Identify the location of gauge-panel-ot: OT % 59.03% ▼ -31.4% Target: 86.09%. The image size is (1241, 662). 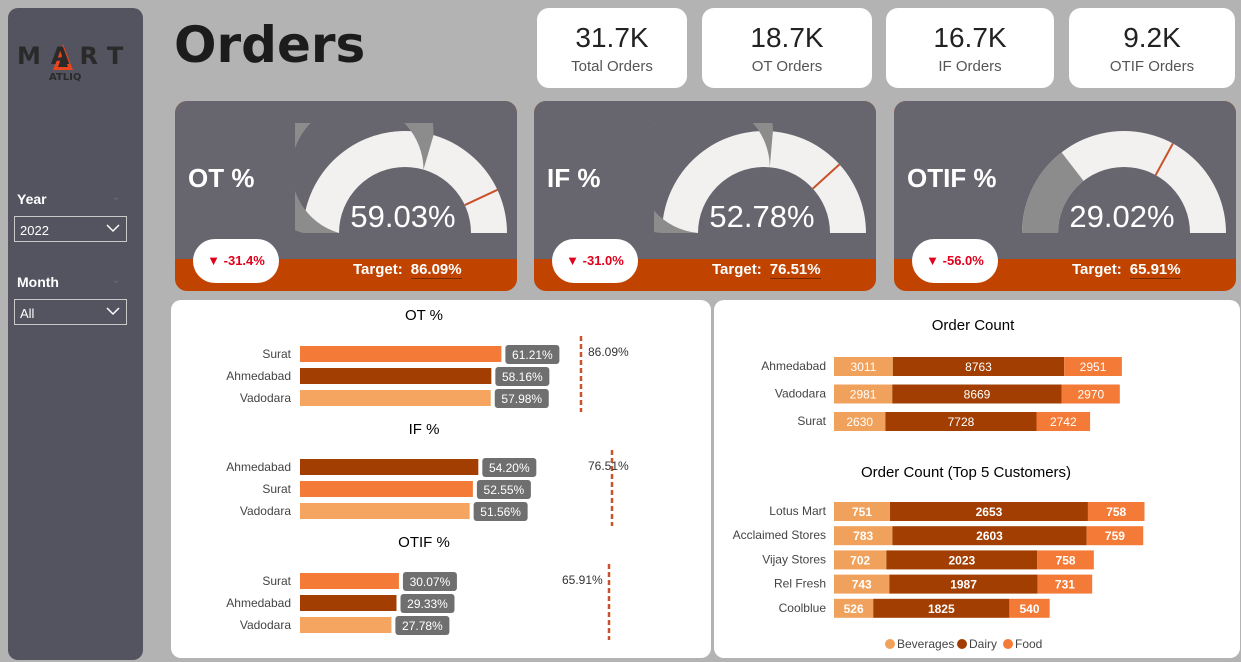
(346, 196).